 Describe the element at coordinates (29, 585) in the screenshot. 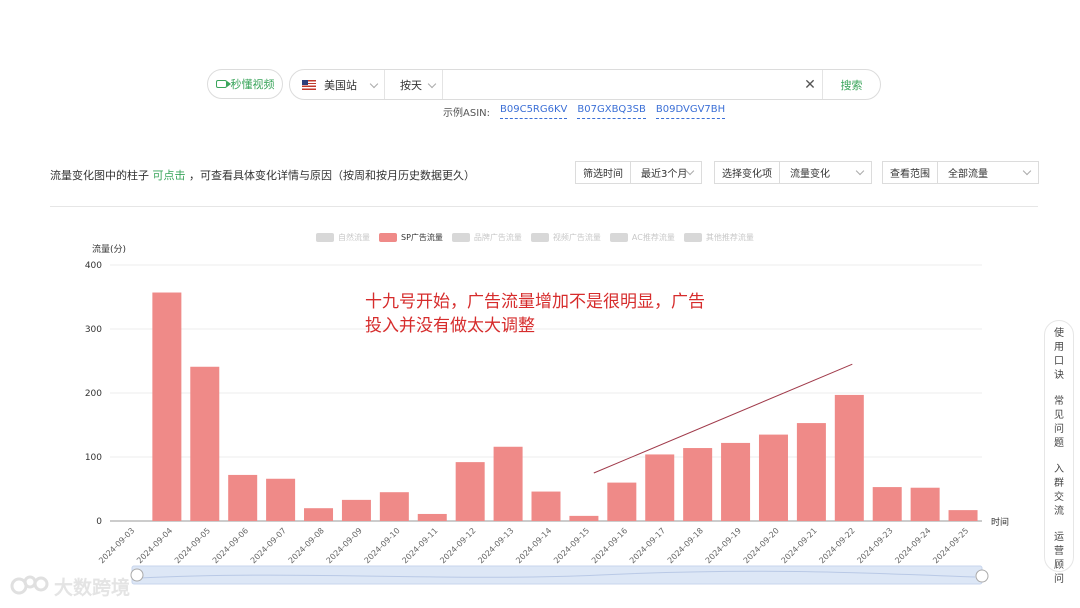

I see `watermark-logo-icon` at that location.